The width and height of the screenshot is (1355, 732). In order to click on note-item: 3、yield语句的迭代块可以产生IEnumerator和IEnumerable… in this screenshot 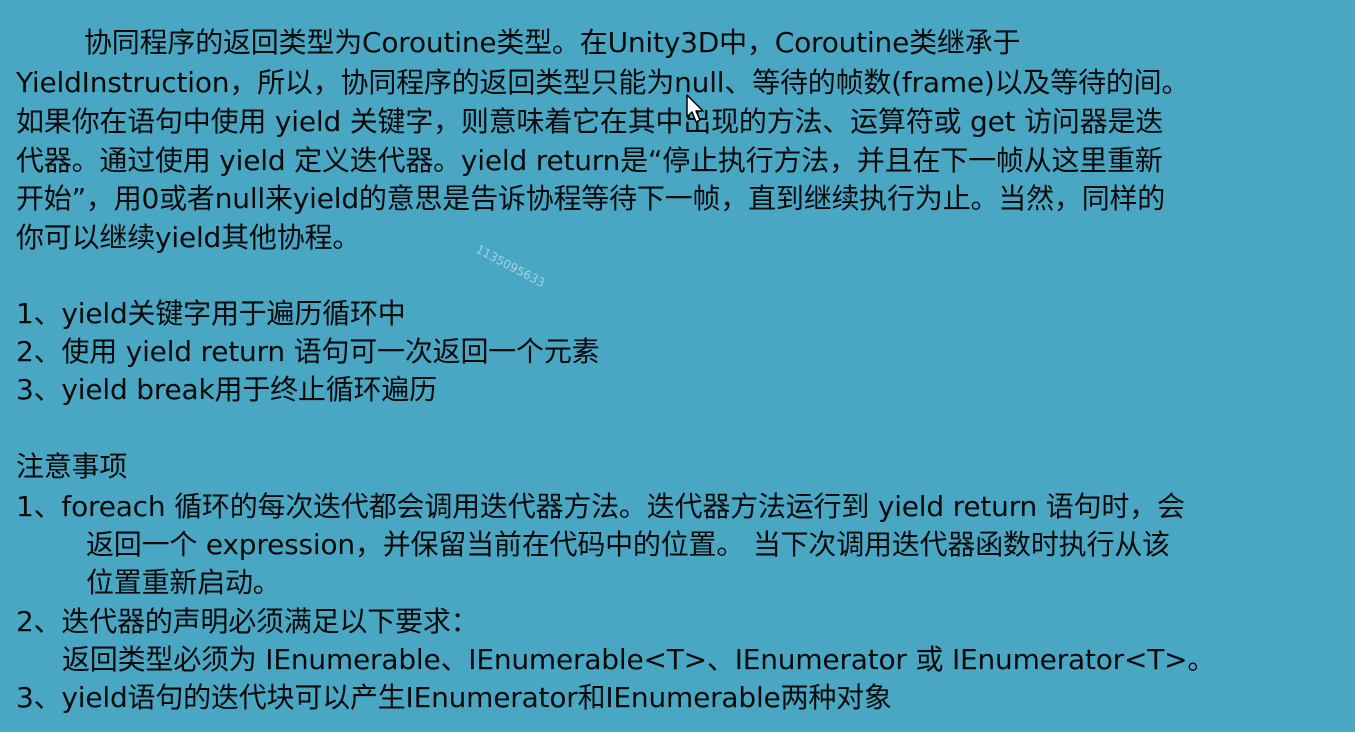, I will do `click(454, 697)`.